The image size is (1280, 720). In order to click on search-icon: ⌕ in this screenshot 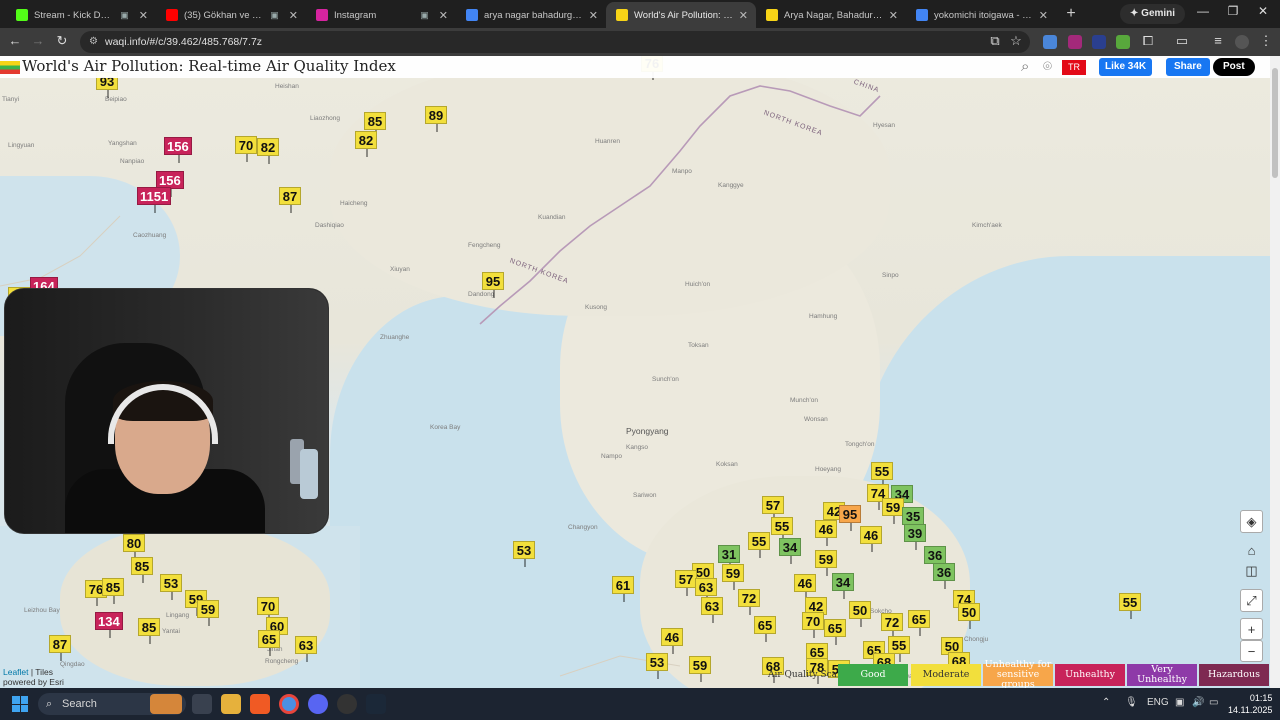, I will do `click(1025, 66)`.